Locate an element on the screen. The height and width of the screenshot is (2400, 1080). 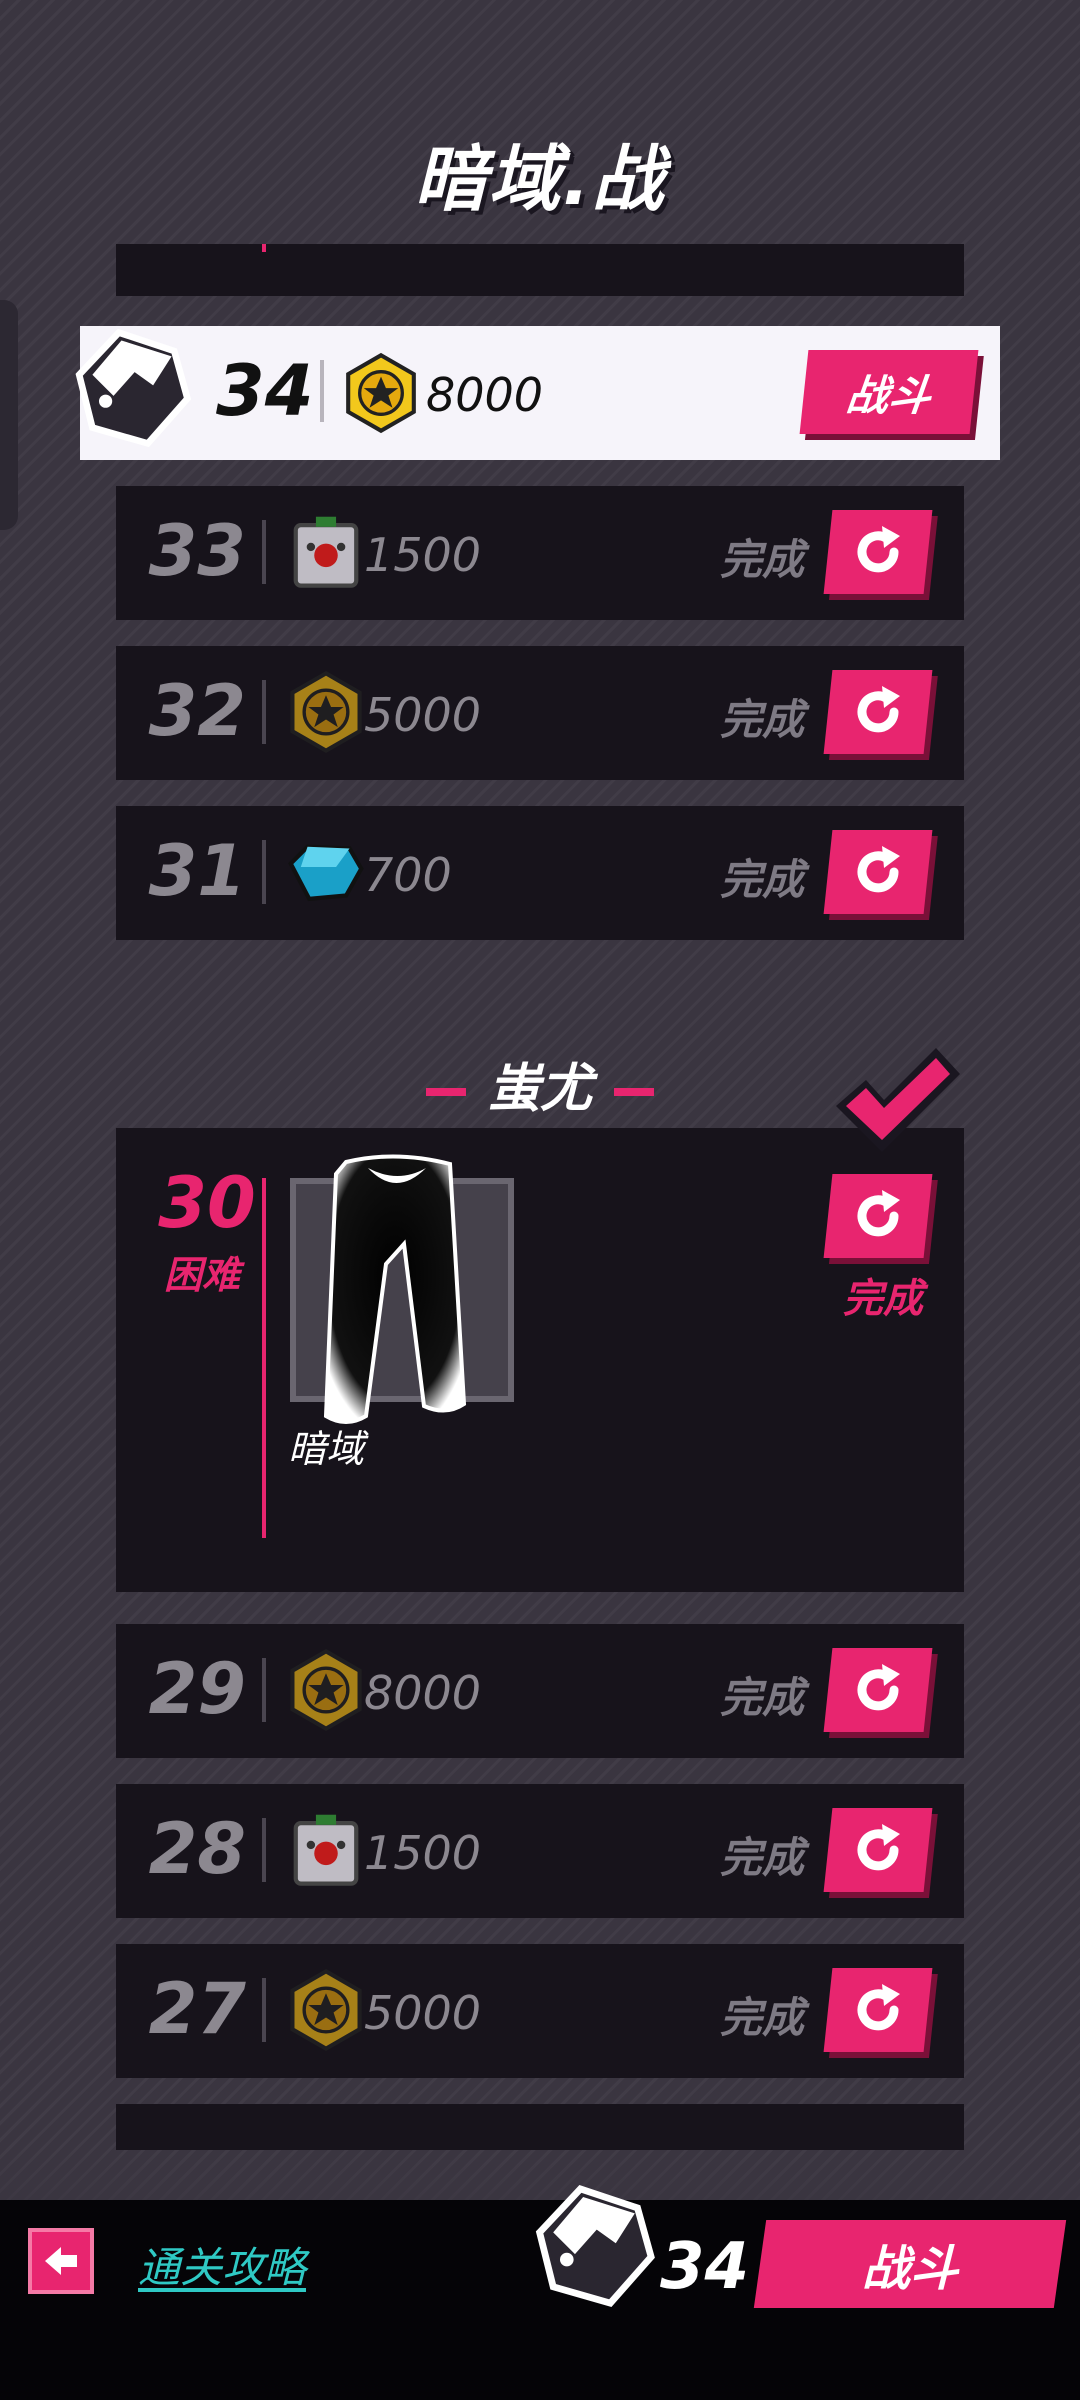
bottom-bar: 通关攻略 34 战斗 is located at coordinates (540, 2292).